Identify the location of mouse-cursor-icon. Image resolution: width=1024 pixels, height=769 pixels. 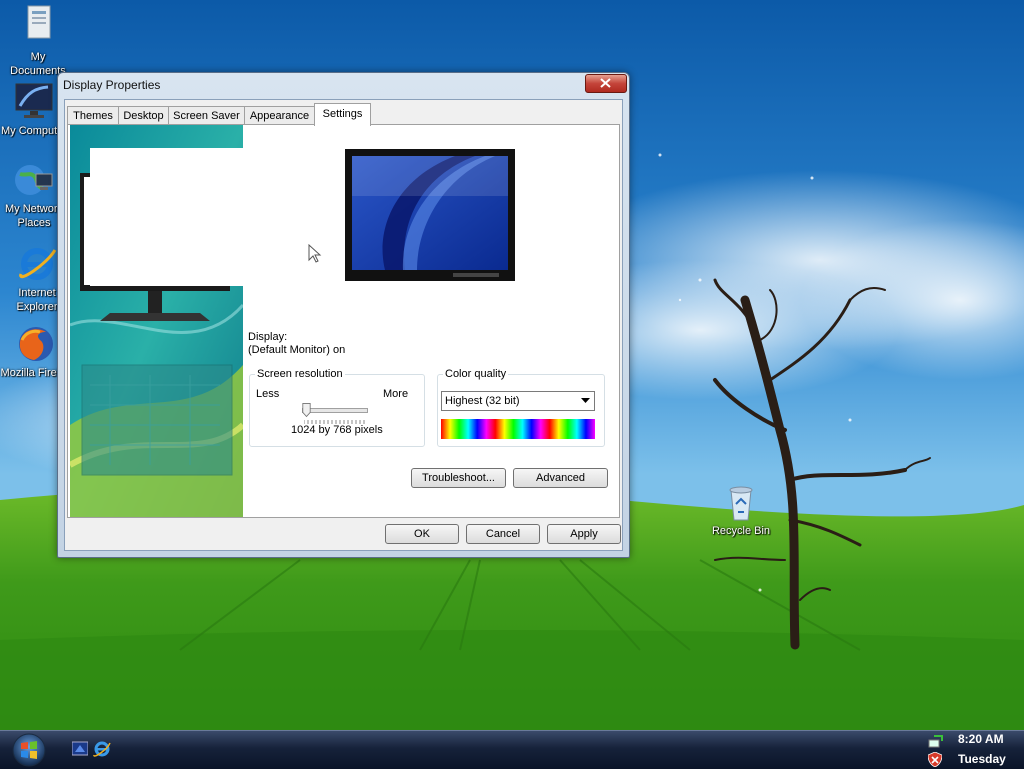
(315, 253).